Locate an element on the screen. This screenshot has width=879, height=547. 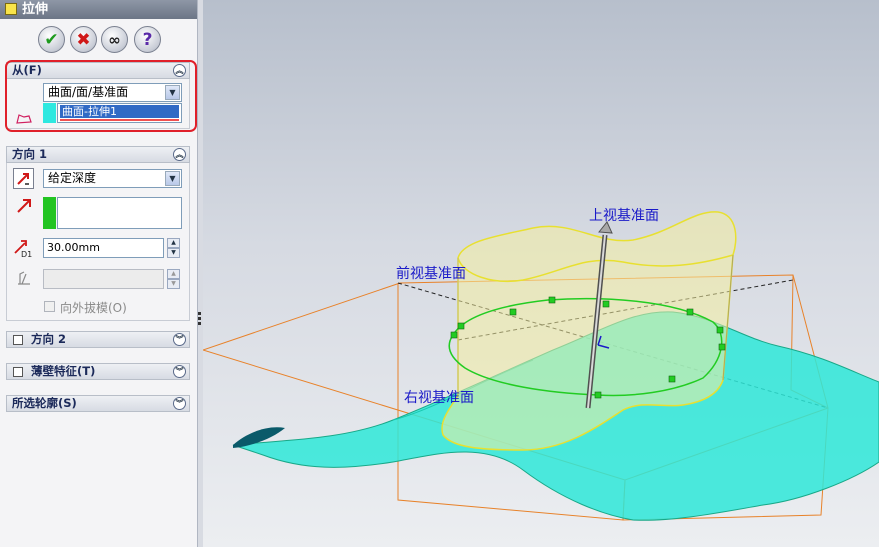
reverse-direction-icon is located at coordinates (23, 179).